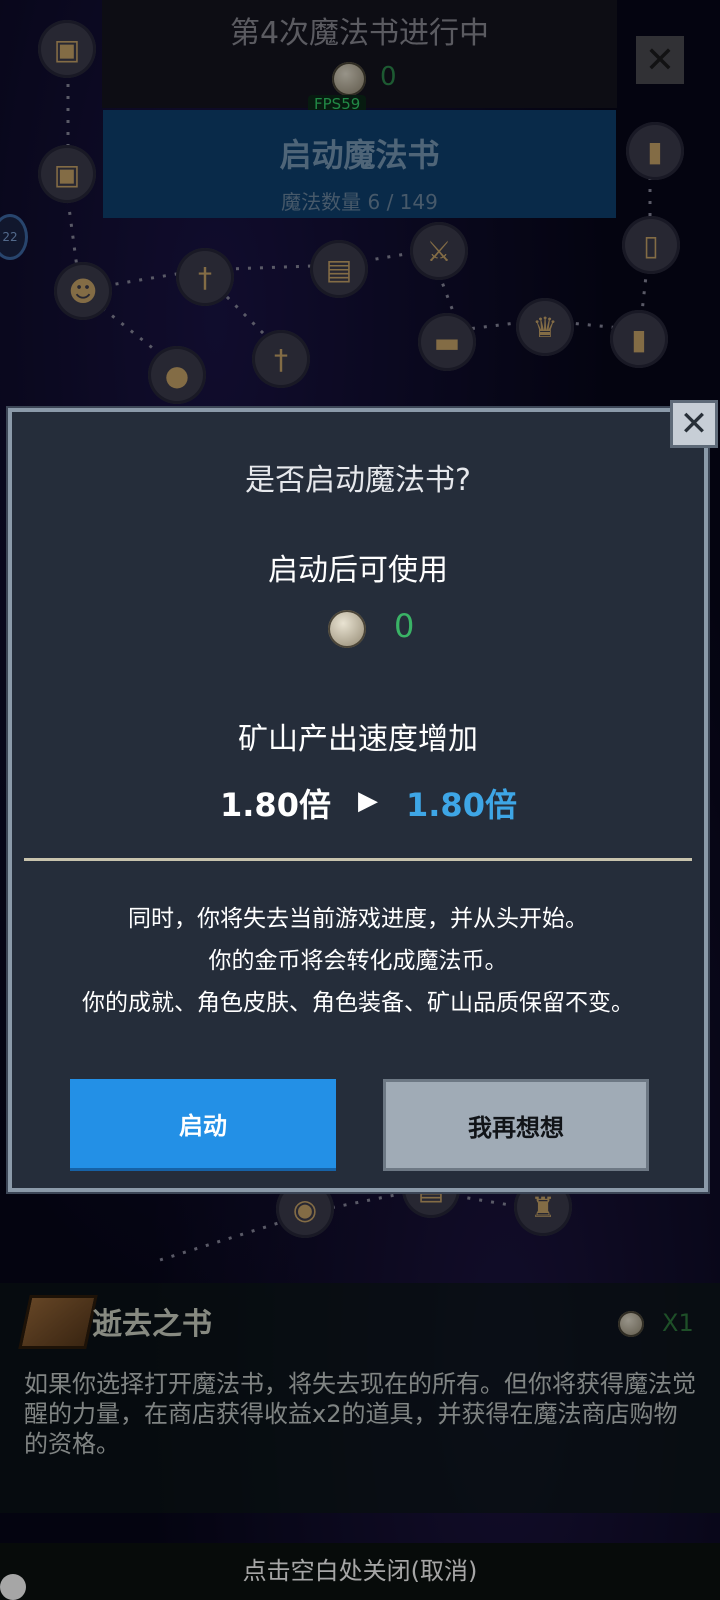 The width and height of the screenshot is (720, 1600). I want to click on usable-label: 启动后可使用, so click(358, 570).